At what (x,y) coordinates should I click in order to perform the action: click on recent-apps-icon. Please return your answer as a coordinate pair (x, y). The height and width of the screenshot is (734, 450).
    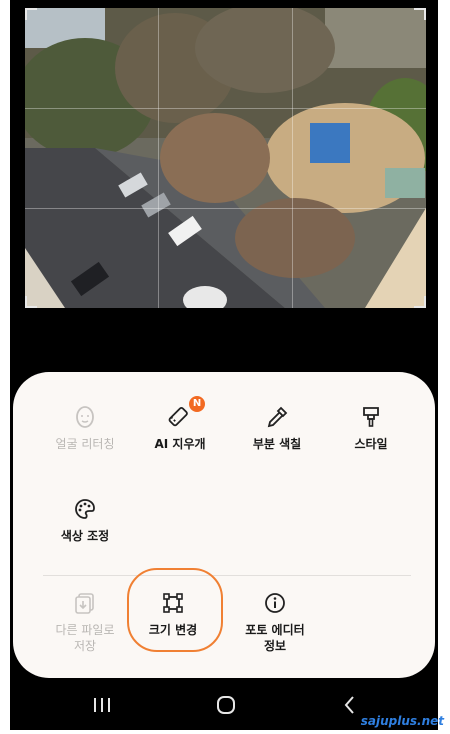
    Looking at the image, I should click on (102, 705).